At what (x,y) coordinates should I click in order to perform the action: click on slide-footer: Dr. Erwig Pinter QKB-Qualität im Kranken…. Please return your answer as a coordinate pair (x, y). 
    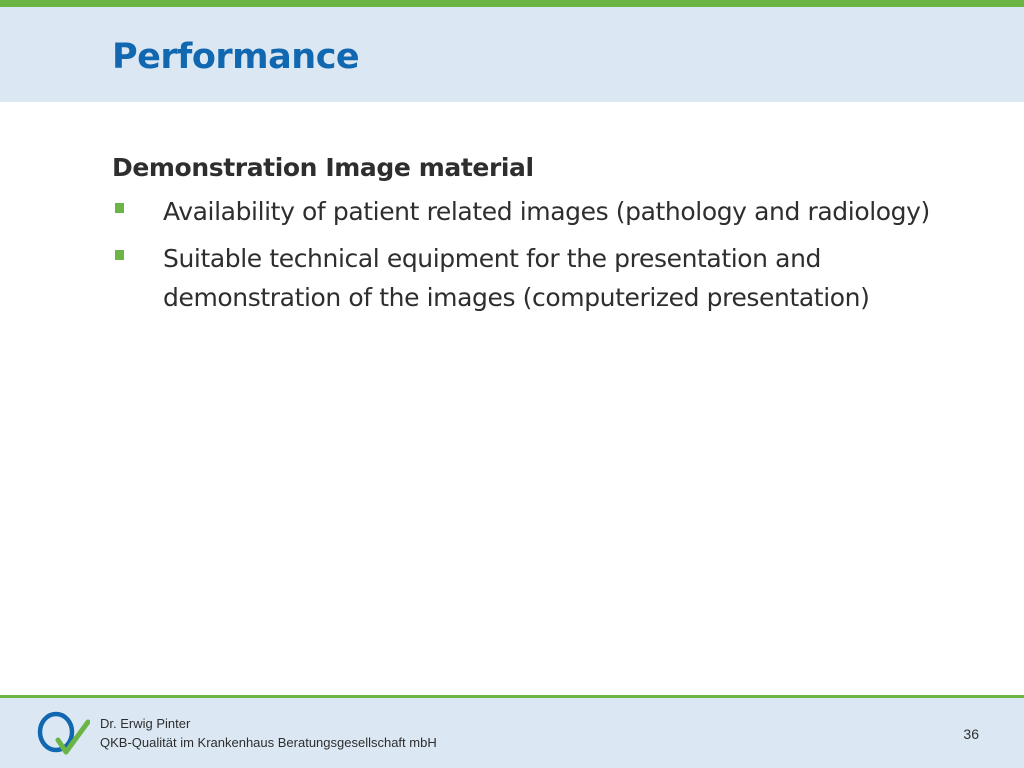
    Looking at the image, I should click on (512, 733).